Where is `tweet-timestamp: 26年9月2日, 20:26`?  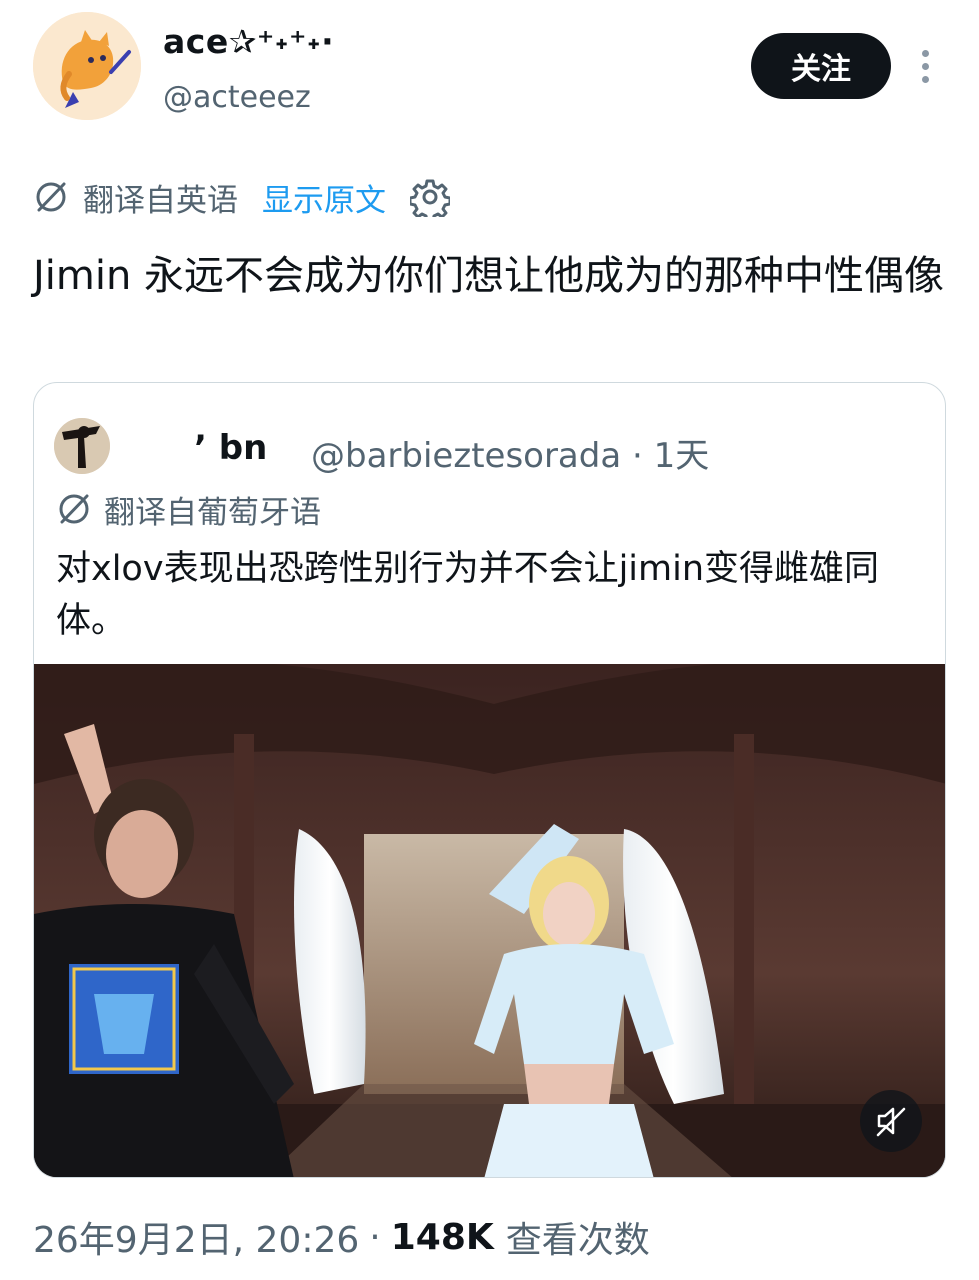
tweet-timestamp: 26年9月2日, 20:26 is located at coordinates (196, 1237).